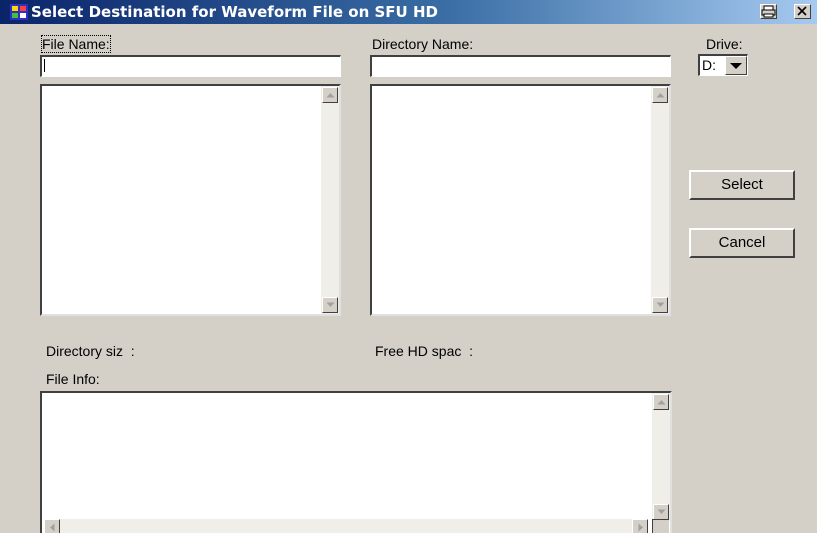 This screenshot has height=533, width=817. What do you see at coordinates (660, 200) in the screenshot?
I see `directory-list-scrollbar` at bounding box center [660, 200].